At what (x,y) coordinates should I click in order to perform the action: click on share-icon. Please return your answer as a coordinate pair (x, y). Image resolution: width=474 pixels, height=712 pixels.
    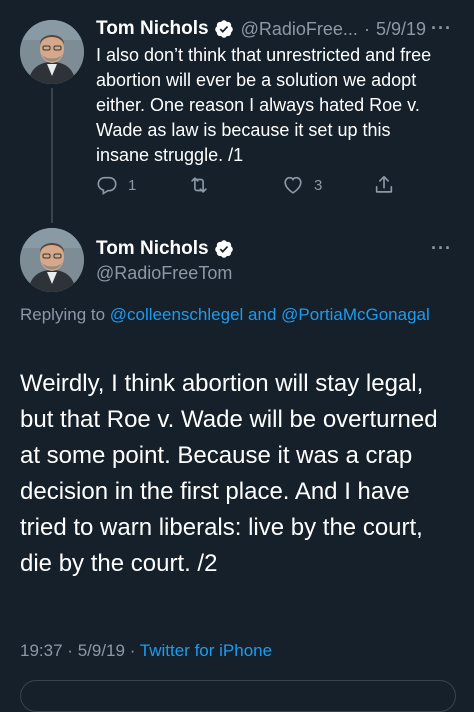
    Looking at the image, I should click on (384, 184).